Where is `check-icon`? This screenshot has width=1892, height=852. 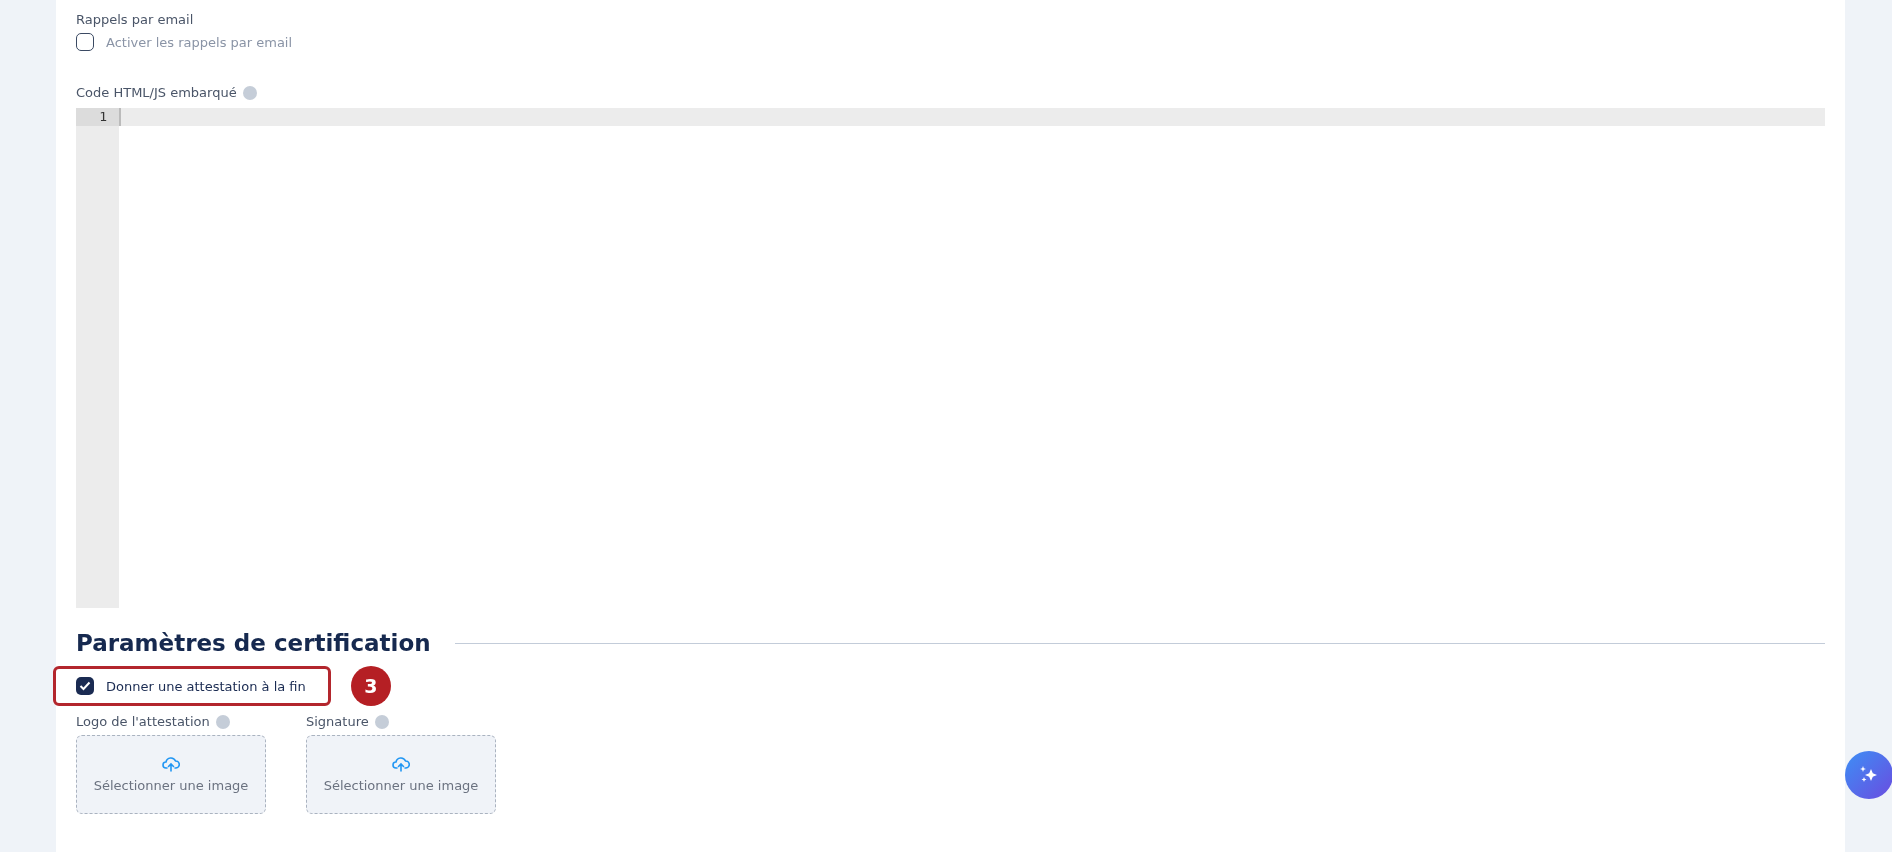 check-icon is located at coordinates (85, 686).